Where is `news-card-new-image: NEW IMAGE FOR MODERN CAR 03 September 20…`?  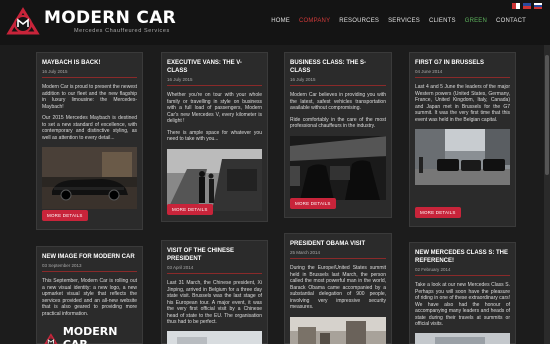 news-card-new-image: NEW IMAGE FOR MODERN CAR 03 September 20… is located at coordinates (89, 295).